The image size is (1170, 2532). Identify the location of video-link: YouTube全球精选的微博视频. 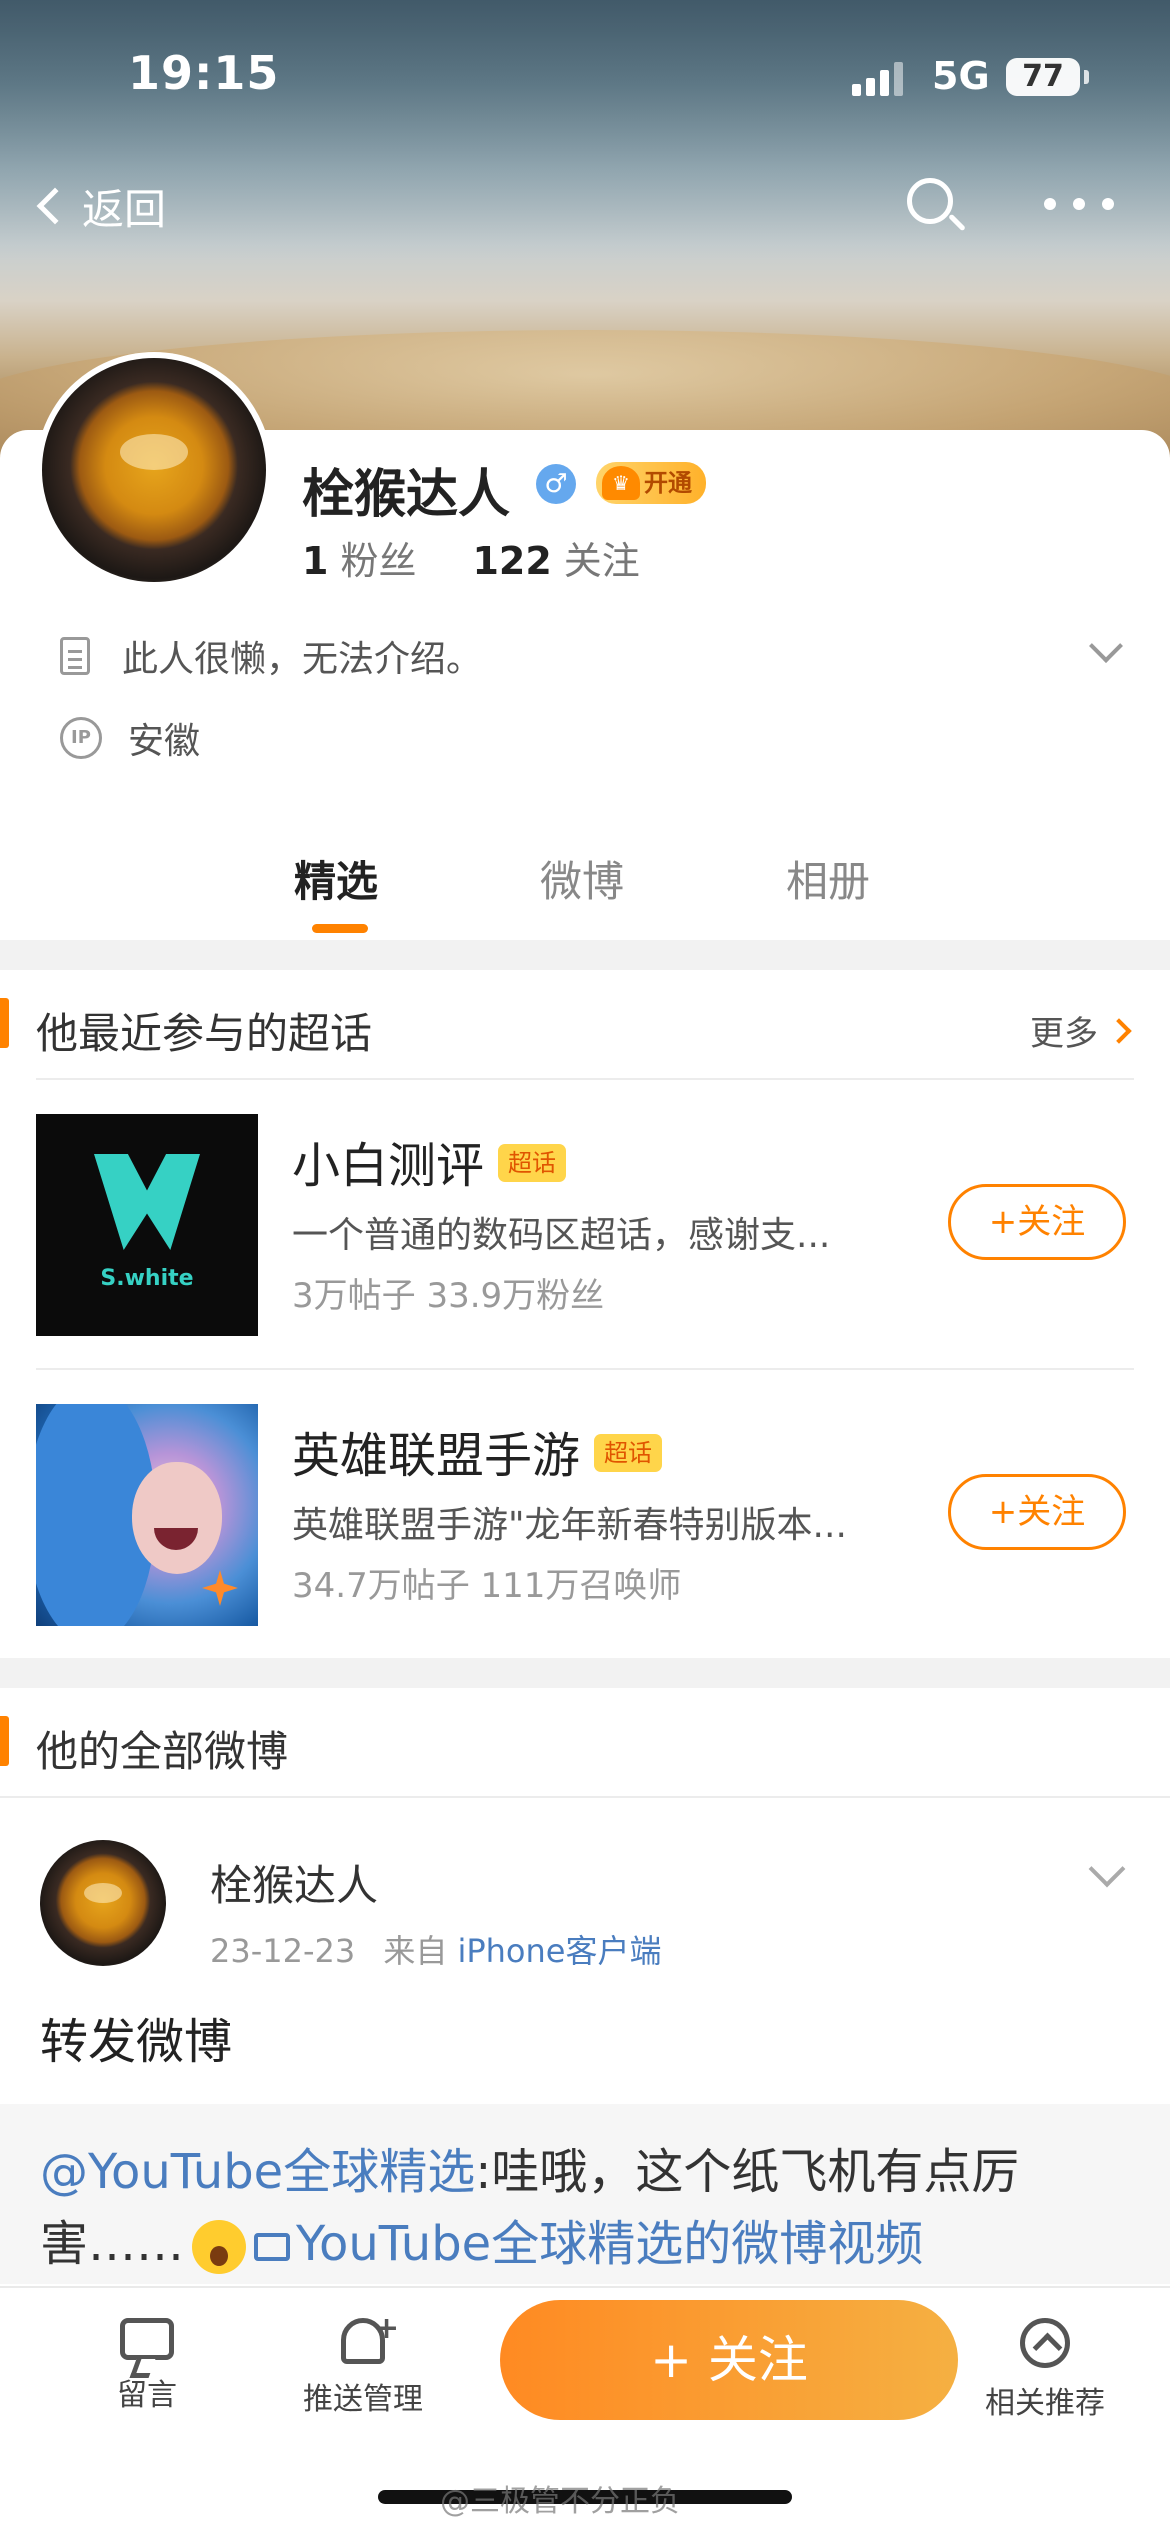
(609, 2244).